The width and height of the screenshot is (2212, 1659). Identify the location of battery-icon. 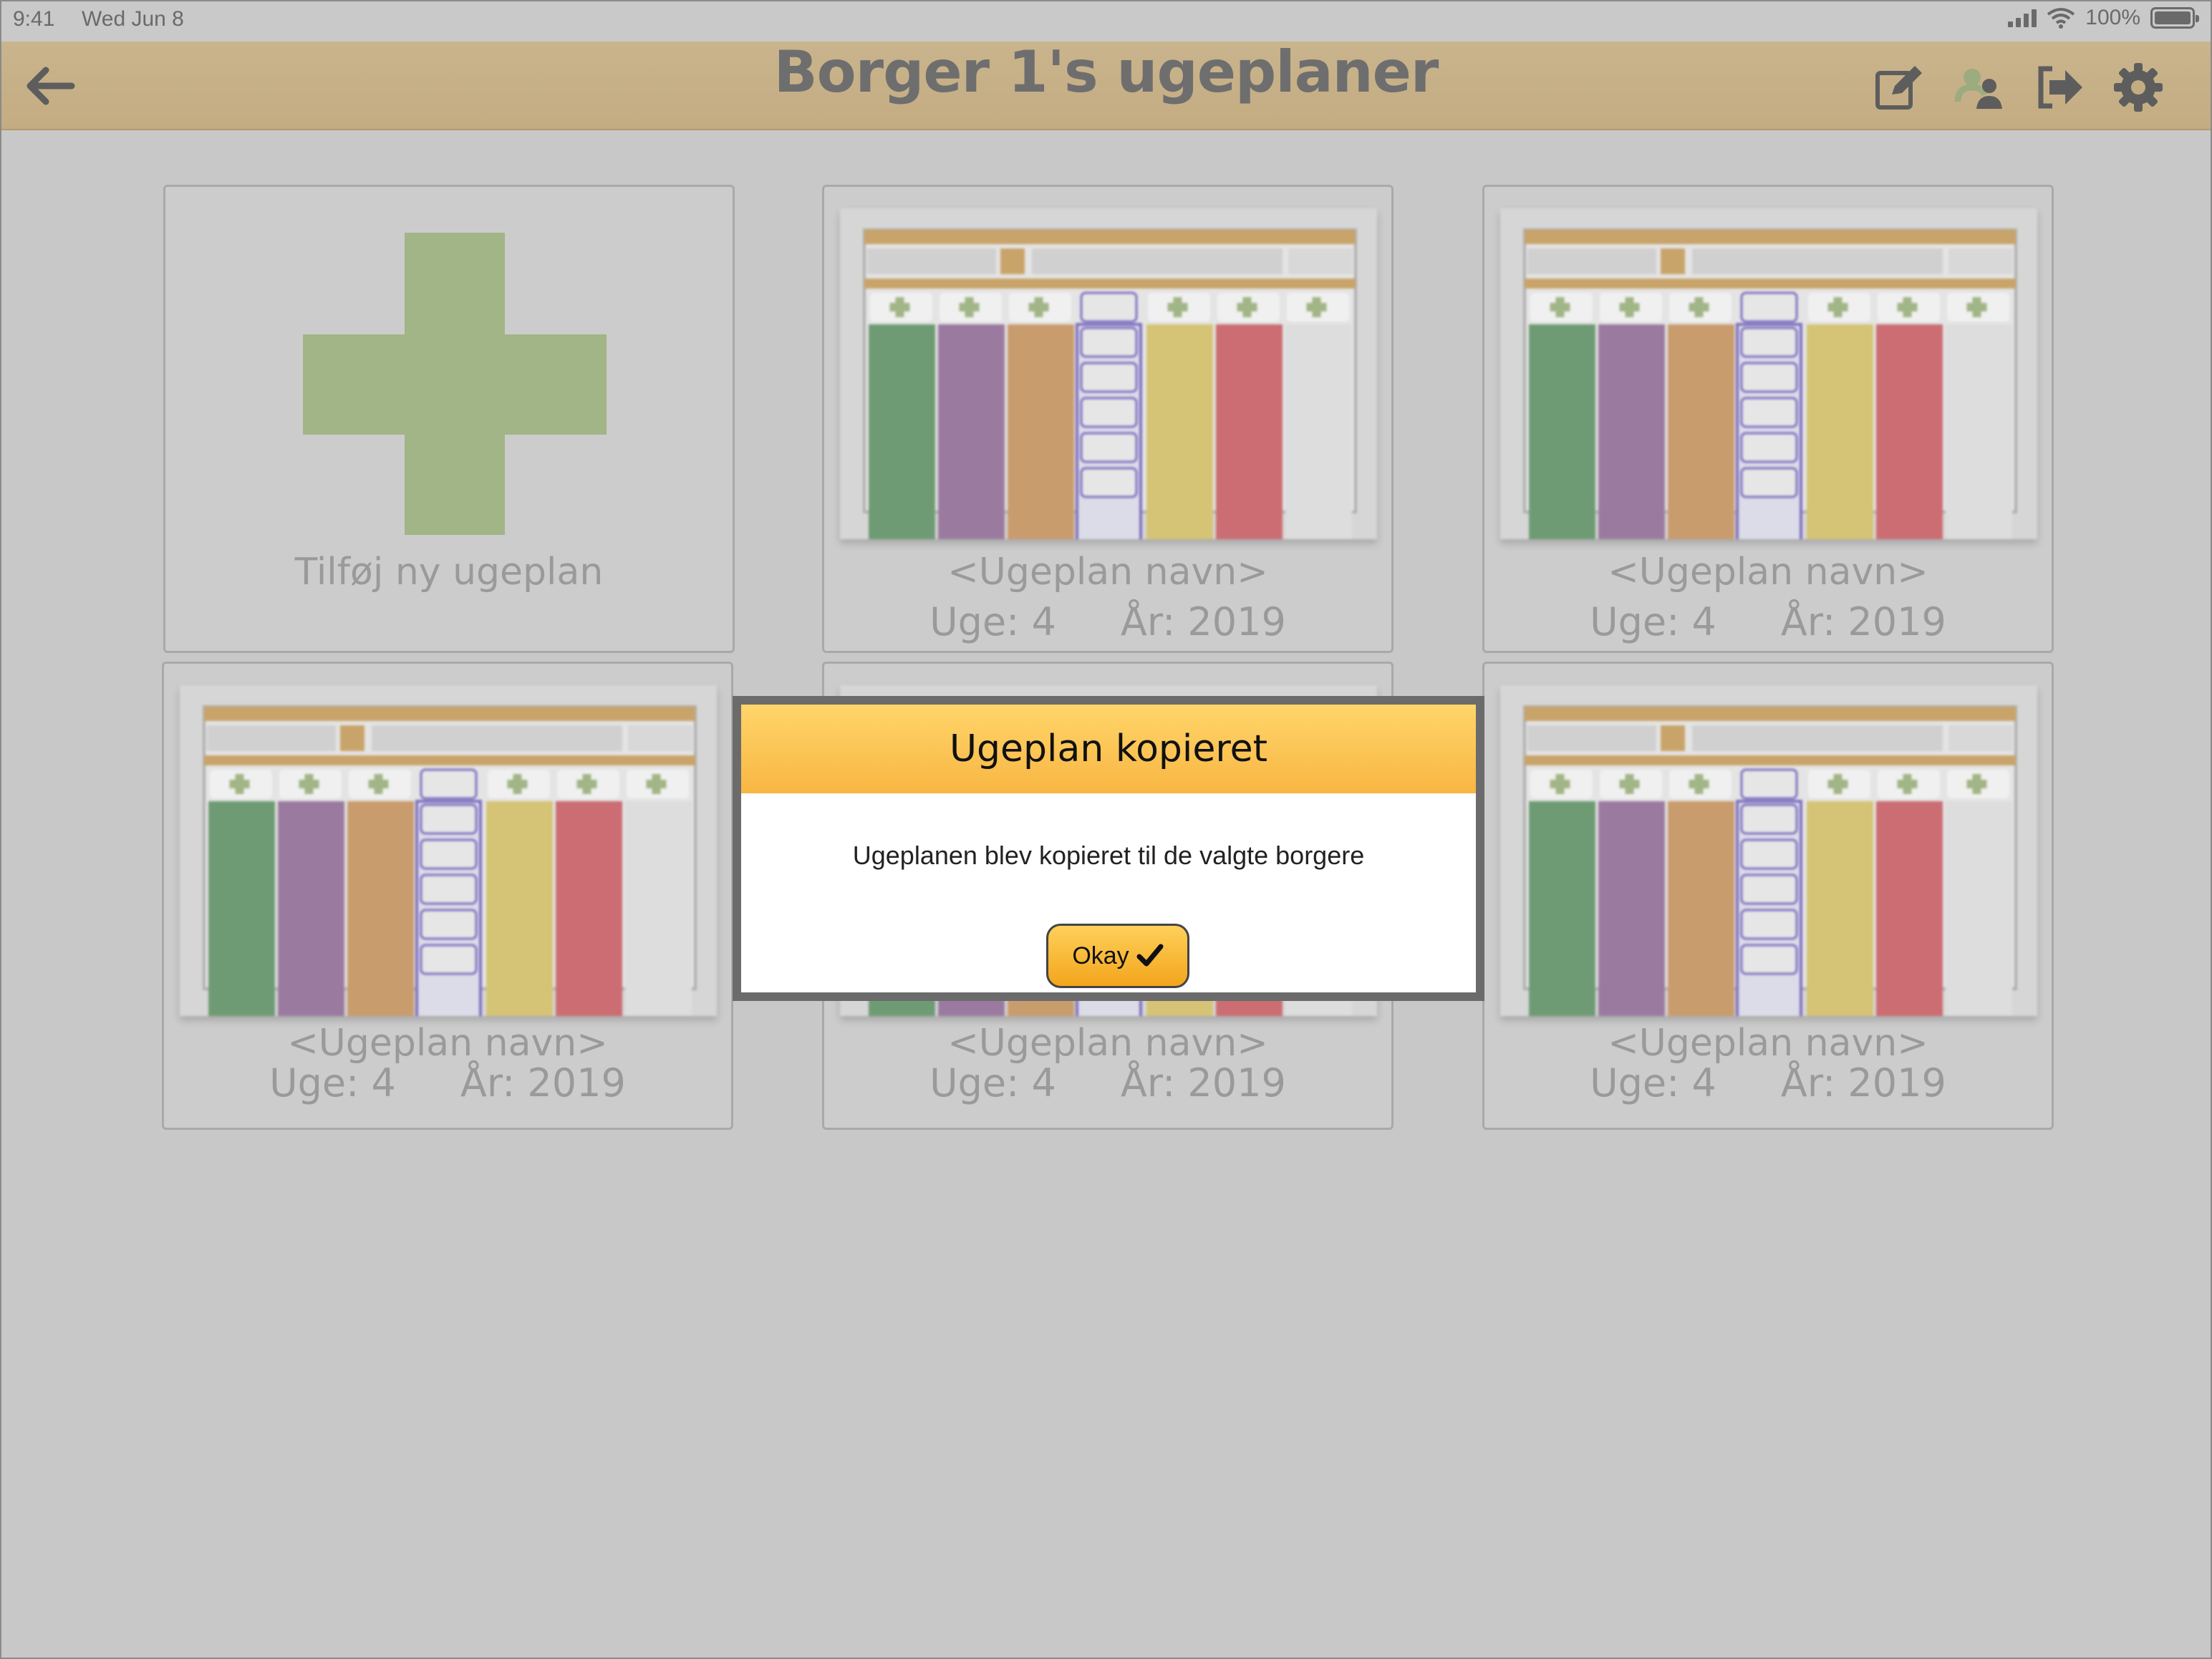
(2174, 18).